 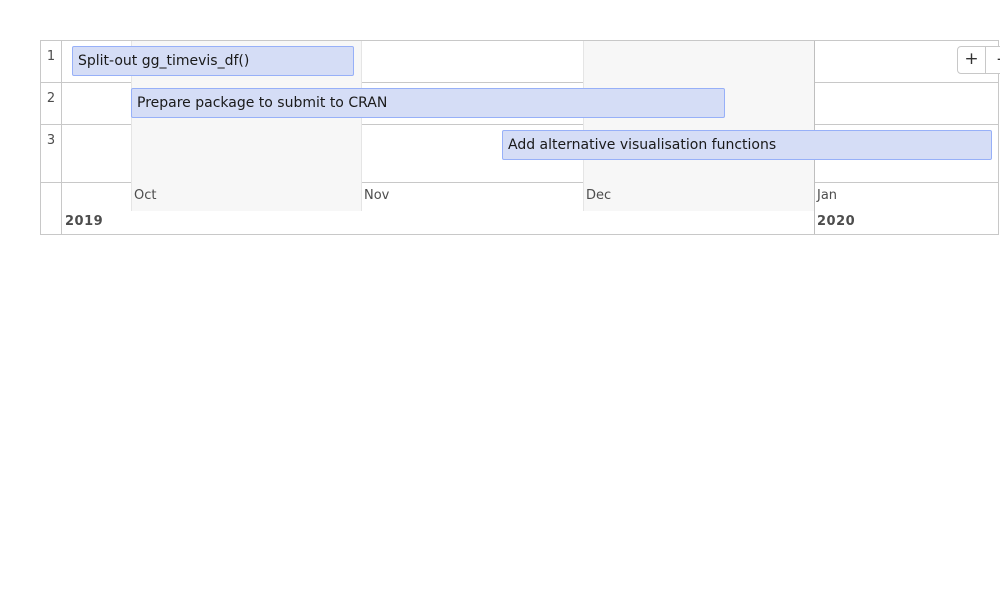 I want to click on group-labels: 1 2 3, so click(x=51, y=137).